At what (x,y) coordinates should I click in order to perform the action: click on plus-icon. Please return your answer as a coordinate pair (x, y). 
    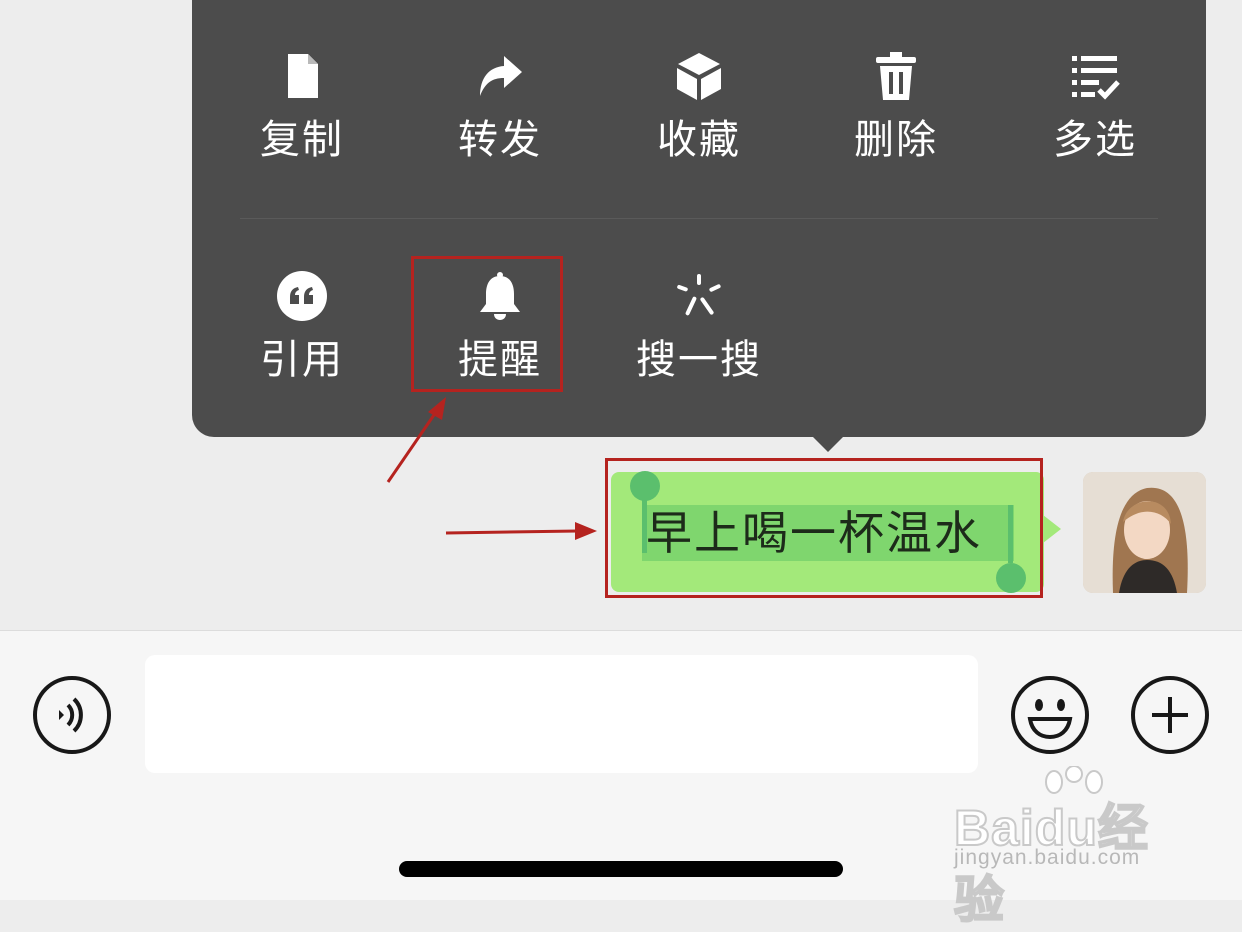
    Looking at the image, I should click on (1170, 715).